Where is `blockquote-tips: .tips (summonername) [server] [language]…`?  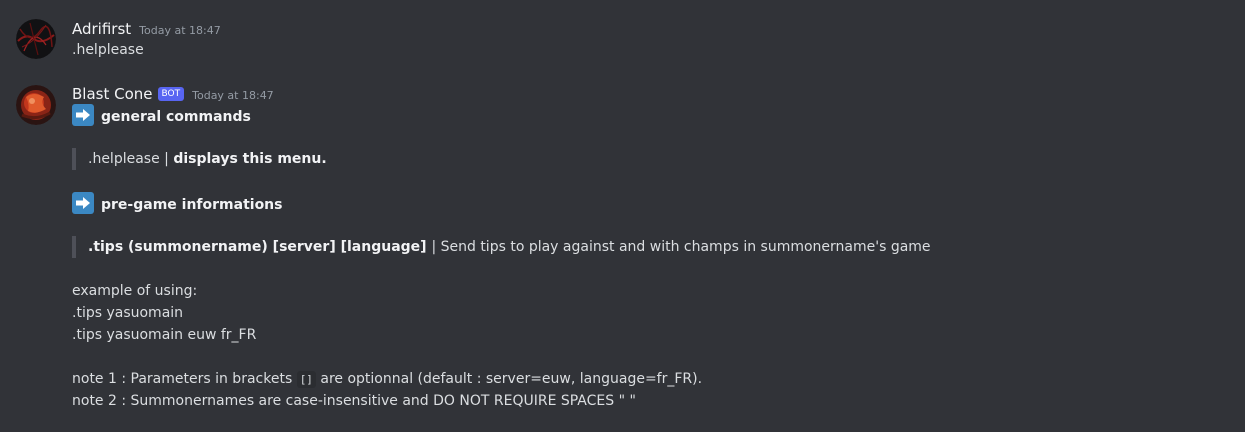 blockquote-tips: .tips (summonername) [server] [language]… is located at coordinates (501, 247).